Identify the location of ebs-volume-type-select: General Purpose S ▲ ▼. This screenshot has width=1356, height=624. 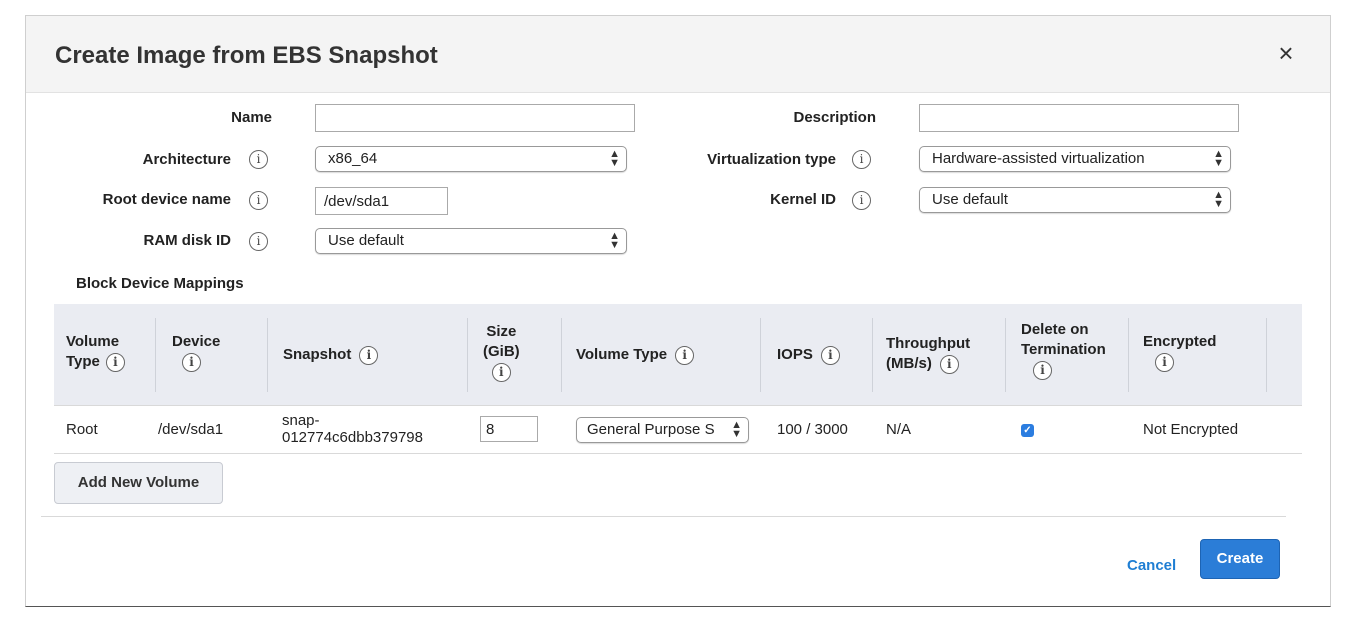
(662, 430).